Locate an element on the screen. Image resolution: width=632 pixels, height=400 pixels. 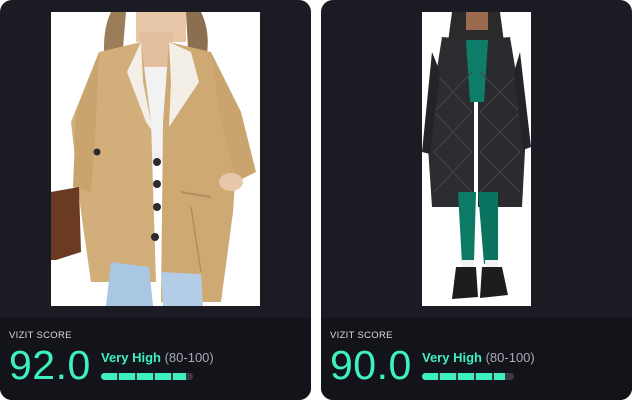
coat-photo-icon is located at coordinates (476, 159).